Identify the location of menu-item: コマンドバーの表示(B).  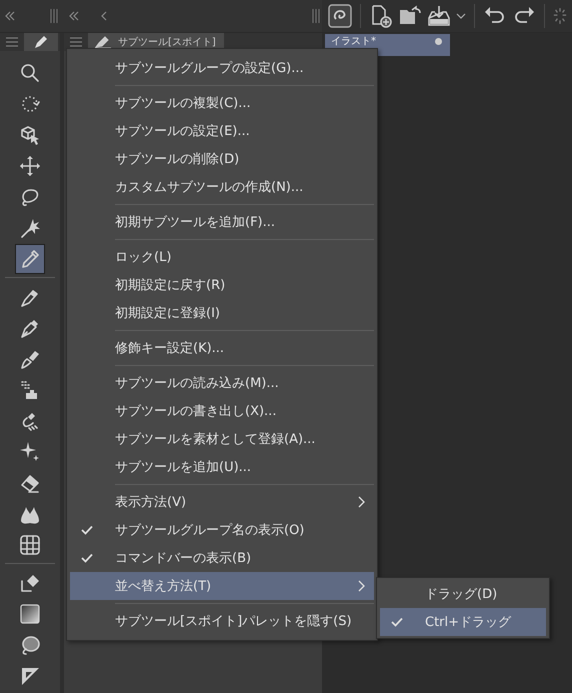
(222, 558).